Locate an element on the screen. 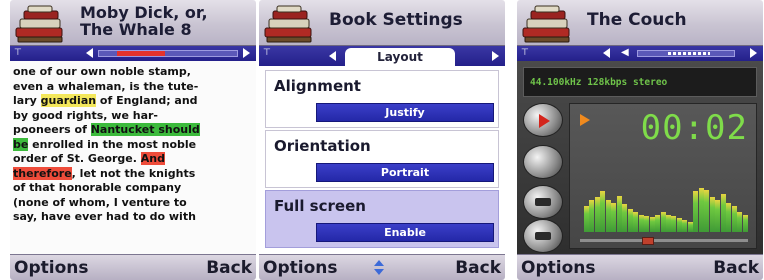  scroll-arrows-icon is located at coordinates (379, 268).